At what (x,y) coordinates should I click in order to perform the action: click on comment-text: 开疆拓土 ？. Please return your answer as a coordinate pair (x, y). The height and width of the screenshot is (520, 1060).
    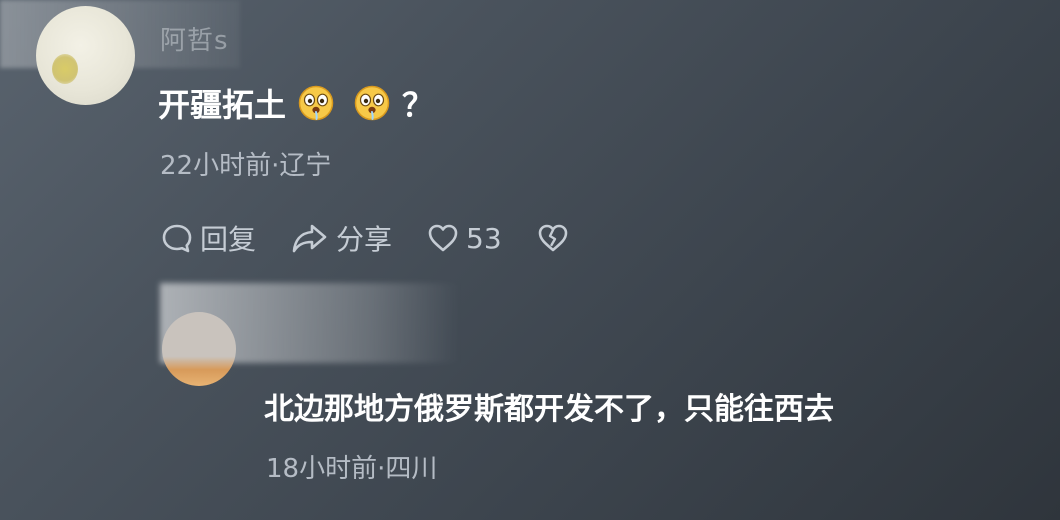
    Looking at the image, I should click on (296, 103).